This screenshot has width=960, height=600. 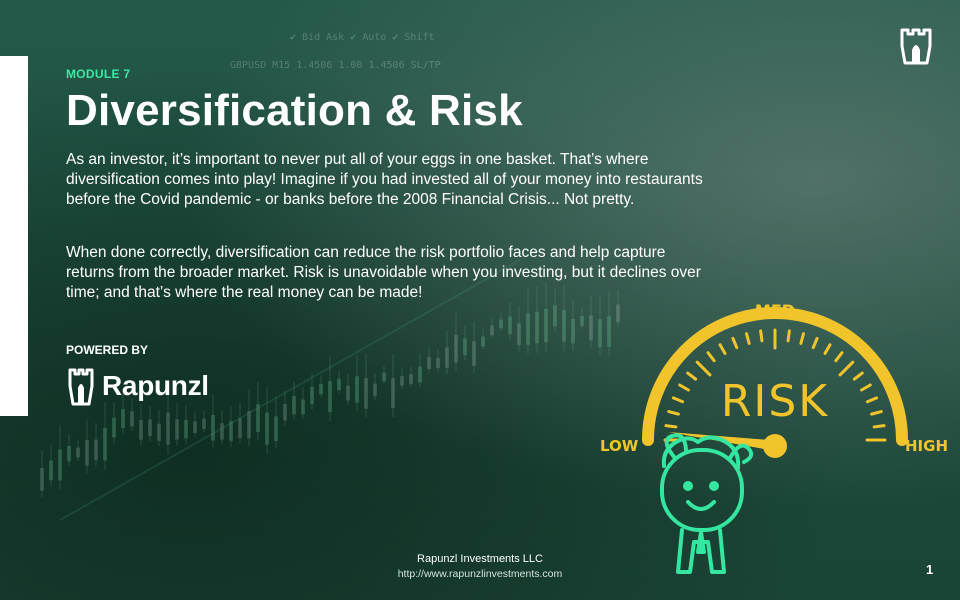 What do you see at coordinates (930, 569) in the screenshot?
I see `page-number: 1` at bounding box center [930, 569].